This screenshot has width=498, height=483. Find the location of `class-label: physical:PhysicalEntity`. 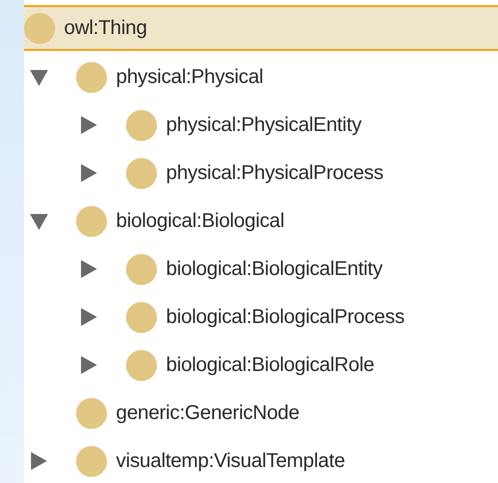

class-label: physical:PhysicalEntity is located at coordinates (264, 125).